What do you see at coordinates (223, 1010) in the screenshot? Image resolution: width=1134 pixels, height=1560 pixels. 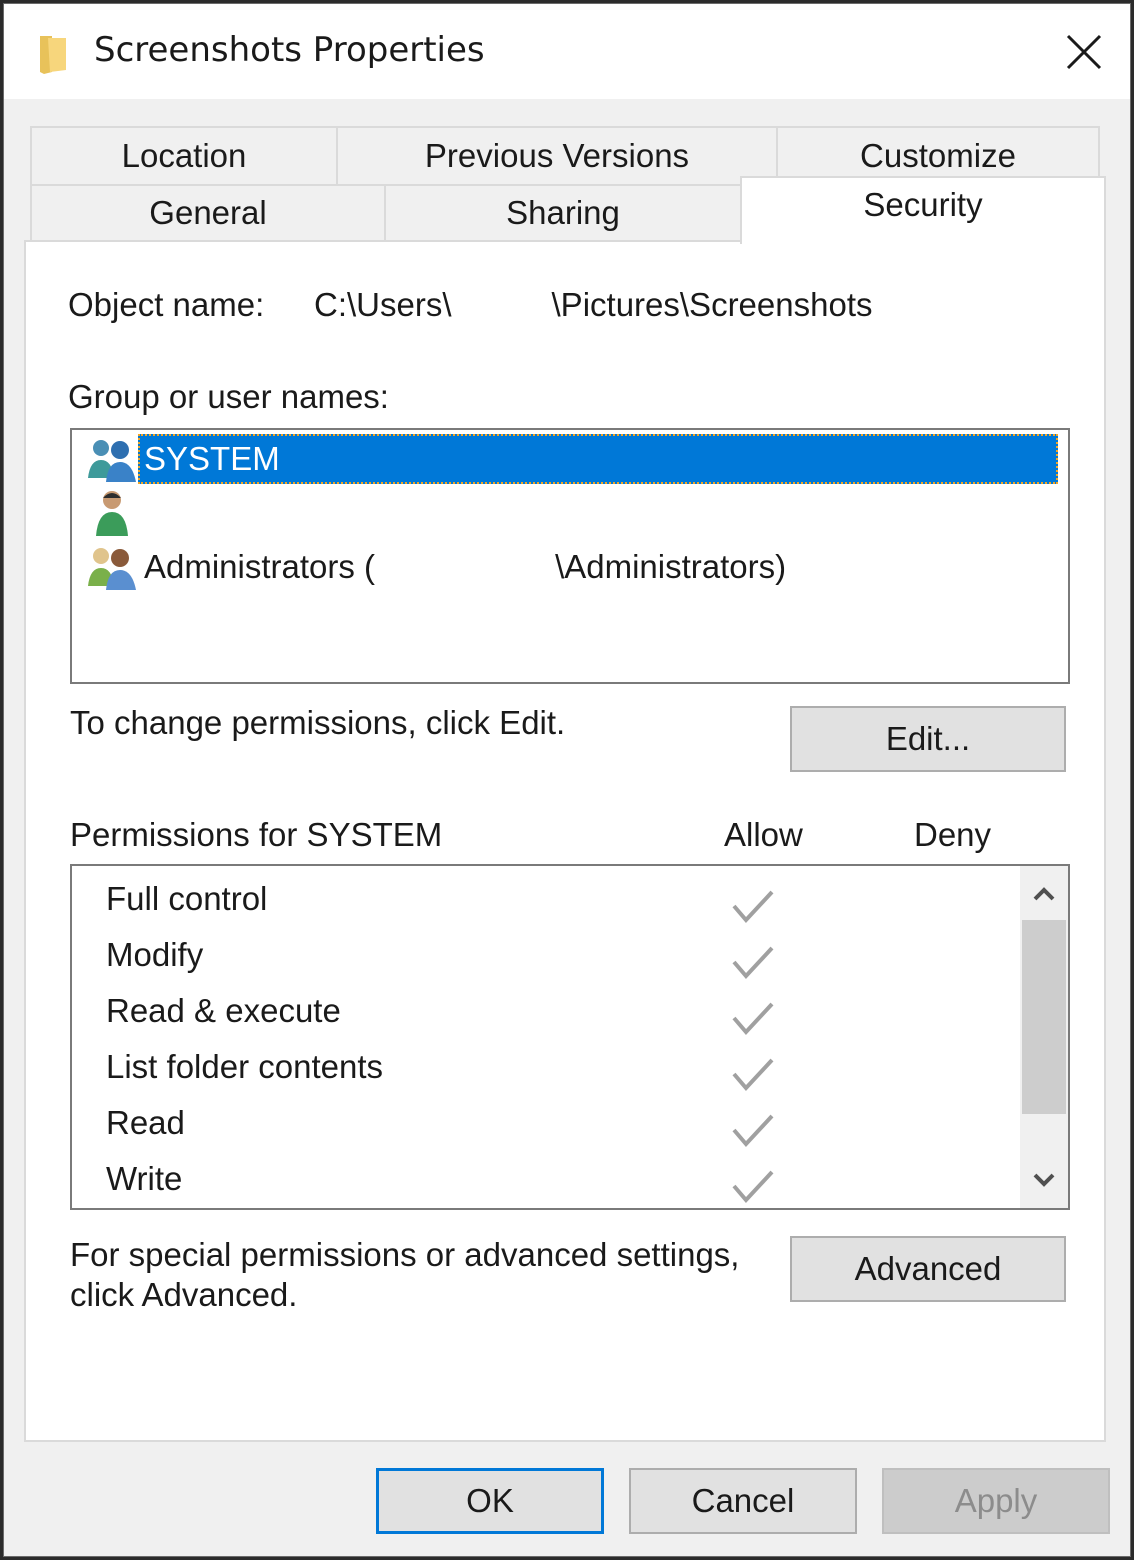 I see `permission-name: Read & execute` at bounding box center [223, 1010].